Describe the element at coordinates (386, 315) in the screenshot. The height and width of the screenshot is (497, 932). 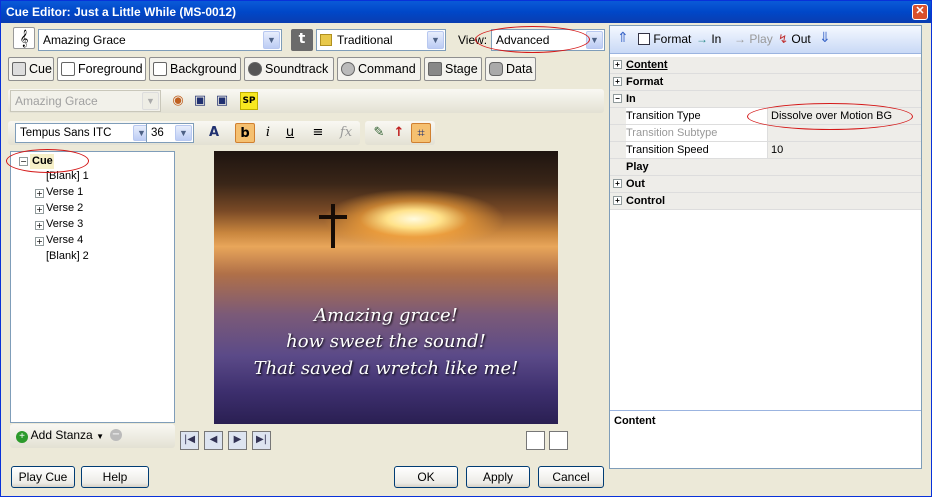
I see `slide-line: Amazing grace!` at that location.